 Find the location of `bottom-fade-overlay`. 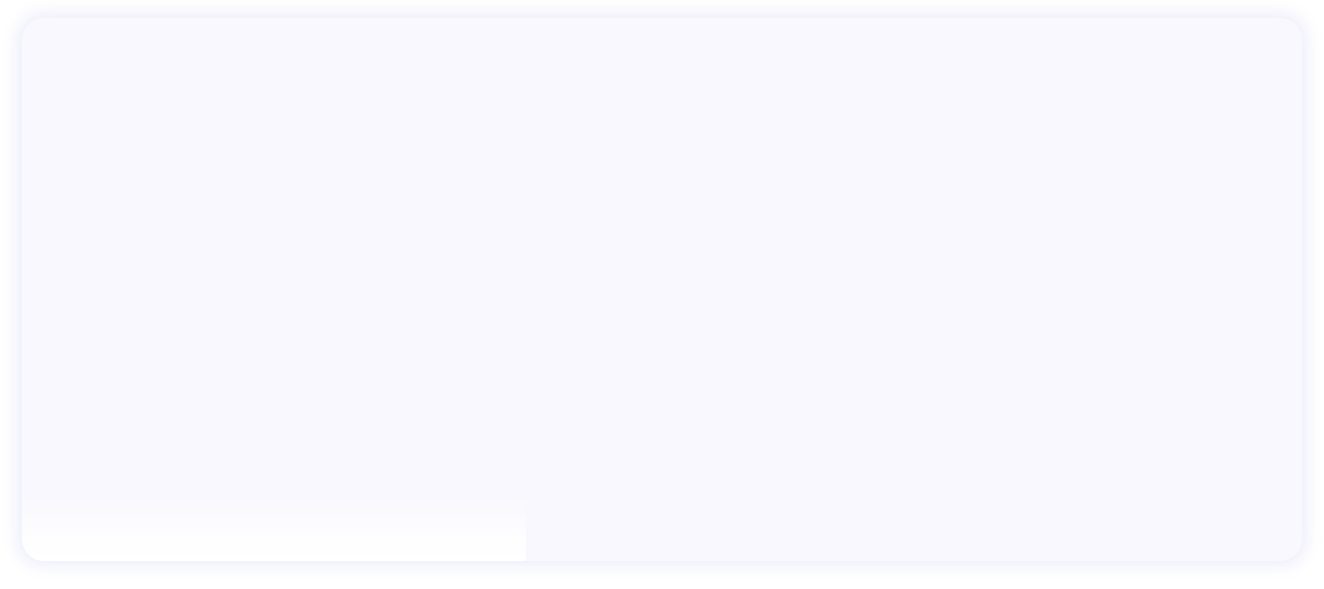

bottom-fade-overlay is located at coordinates (274, 529).